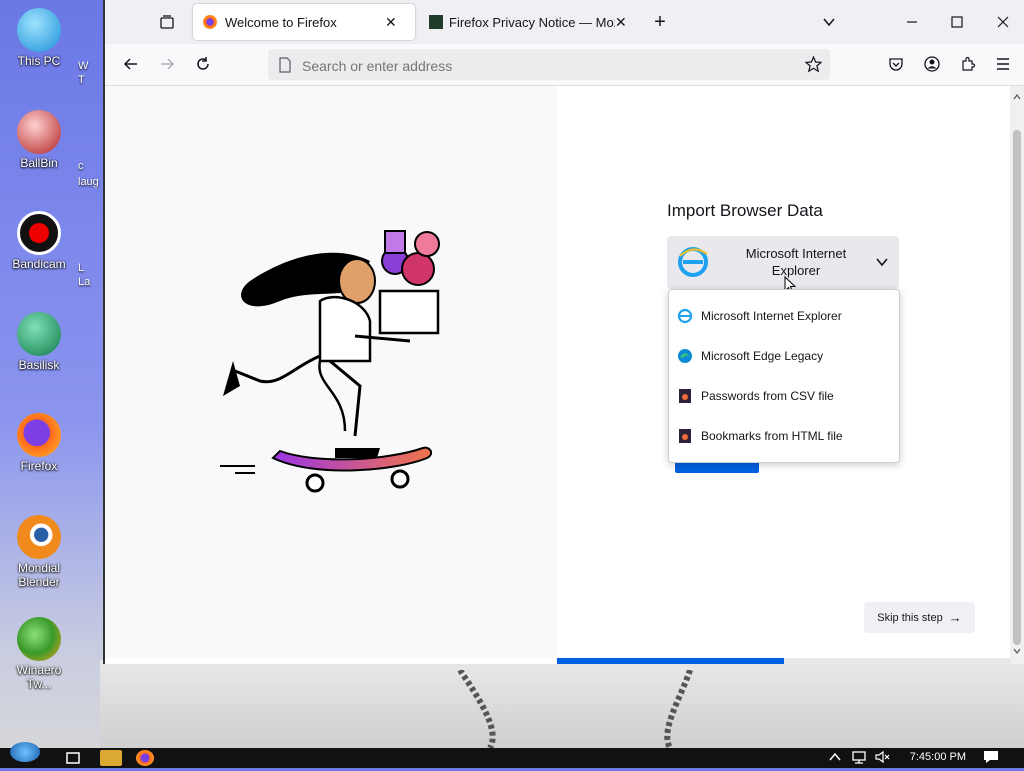  Describe the element at coordinates (512, 755) in the screenshot. I see `taskbar: 7:45:00 PM` at that location.